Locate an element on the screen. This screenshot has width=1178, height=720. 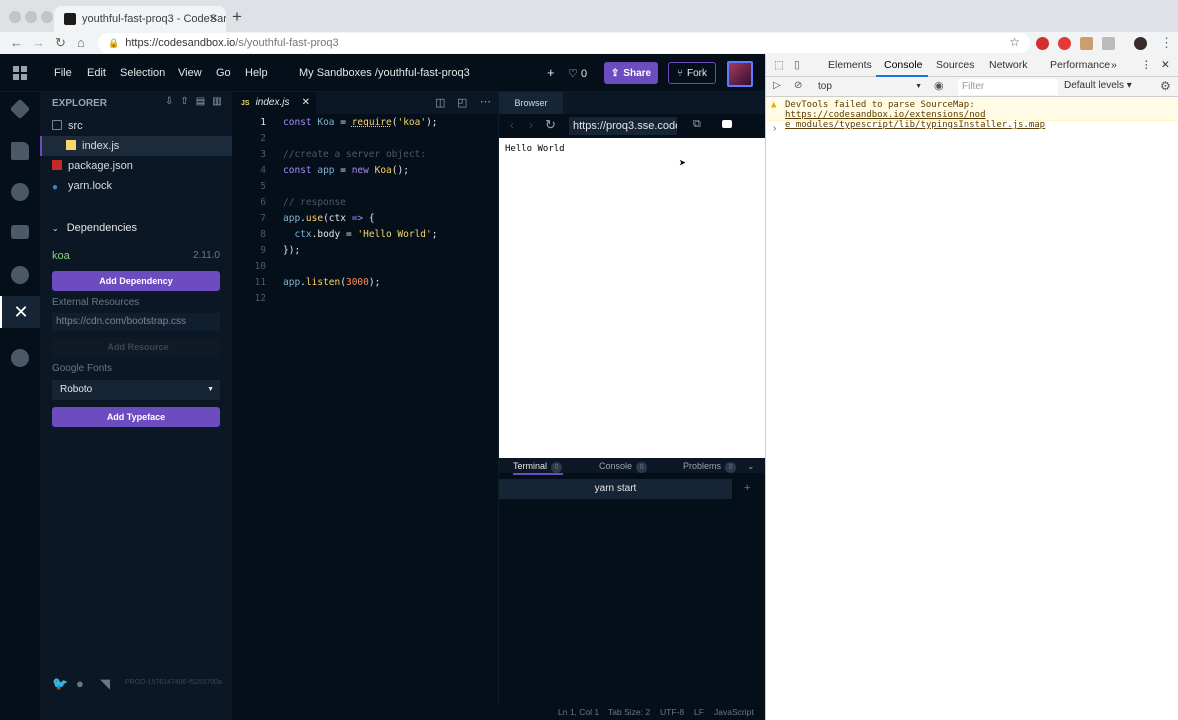
window-close-button is located at coordinates (15, 17).